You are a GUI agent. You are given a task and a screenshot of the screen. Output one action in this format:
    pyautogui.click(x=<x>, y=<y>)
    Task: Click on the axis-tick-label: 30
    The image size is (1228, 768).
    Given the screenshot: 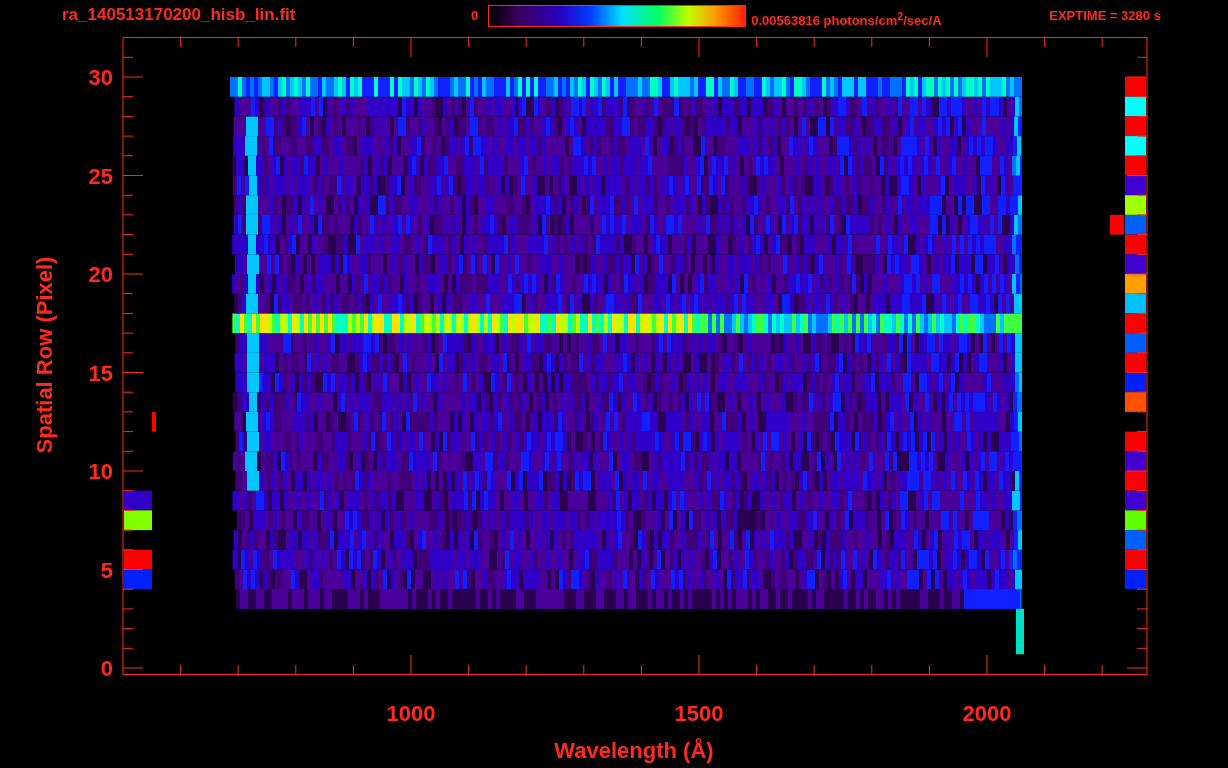 What is the action you would take?
    pyautogui.click(x=100, y=77)
    